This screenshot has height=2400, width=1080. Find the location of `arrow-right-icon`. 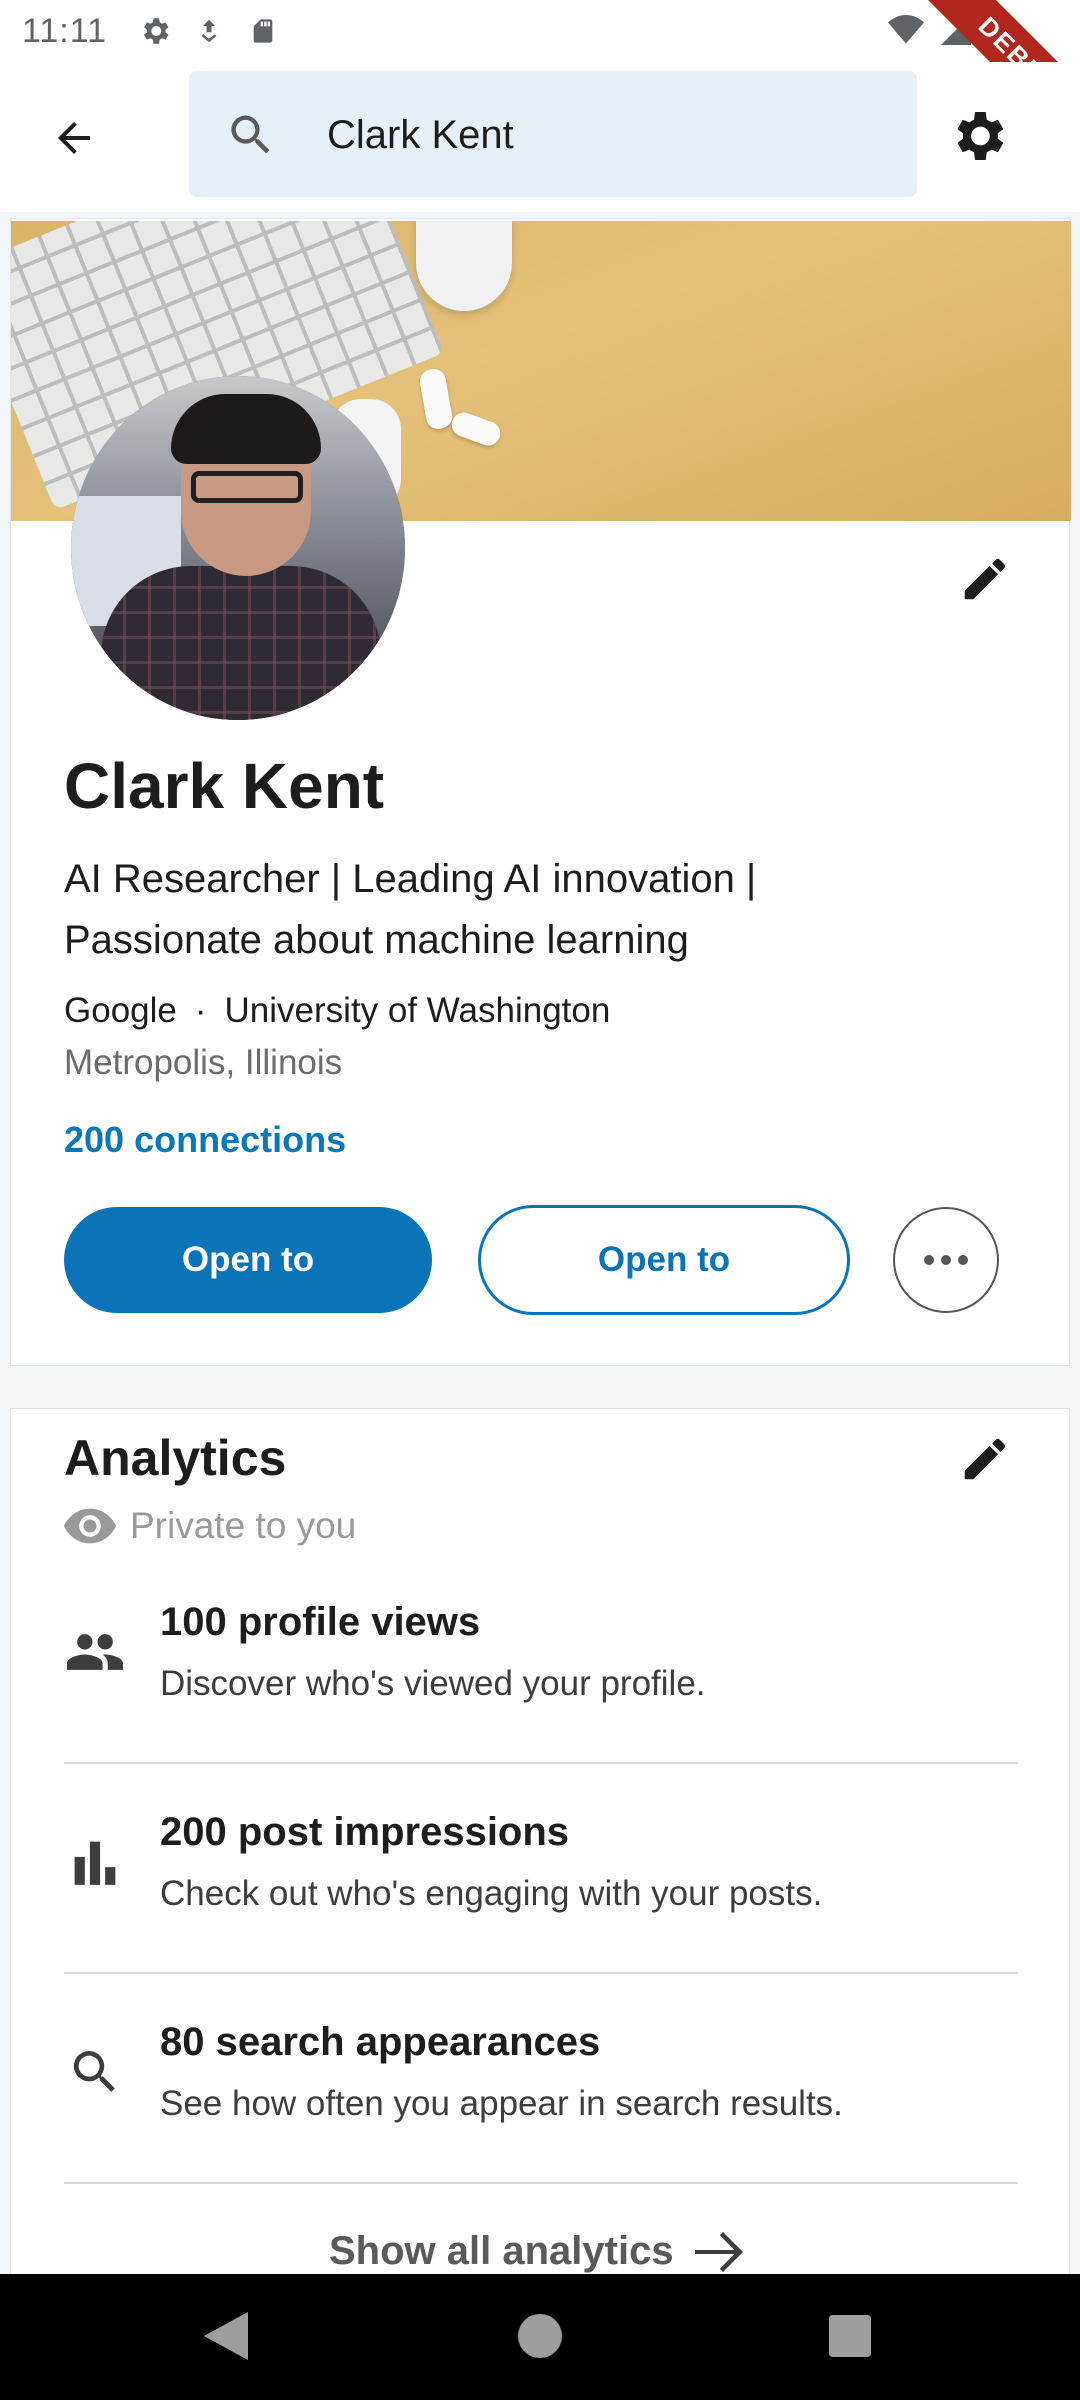

arrow-right-icon is located at coordinates (718, 2251).